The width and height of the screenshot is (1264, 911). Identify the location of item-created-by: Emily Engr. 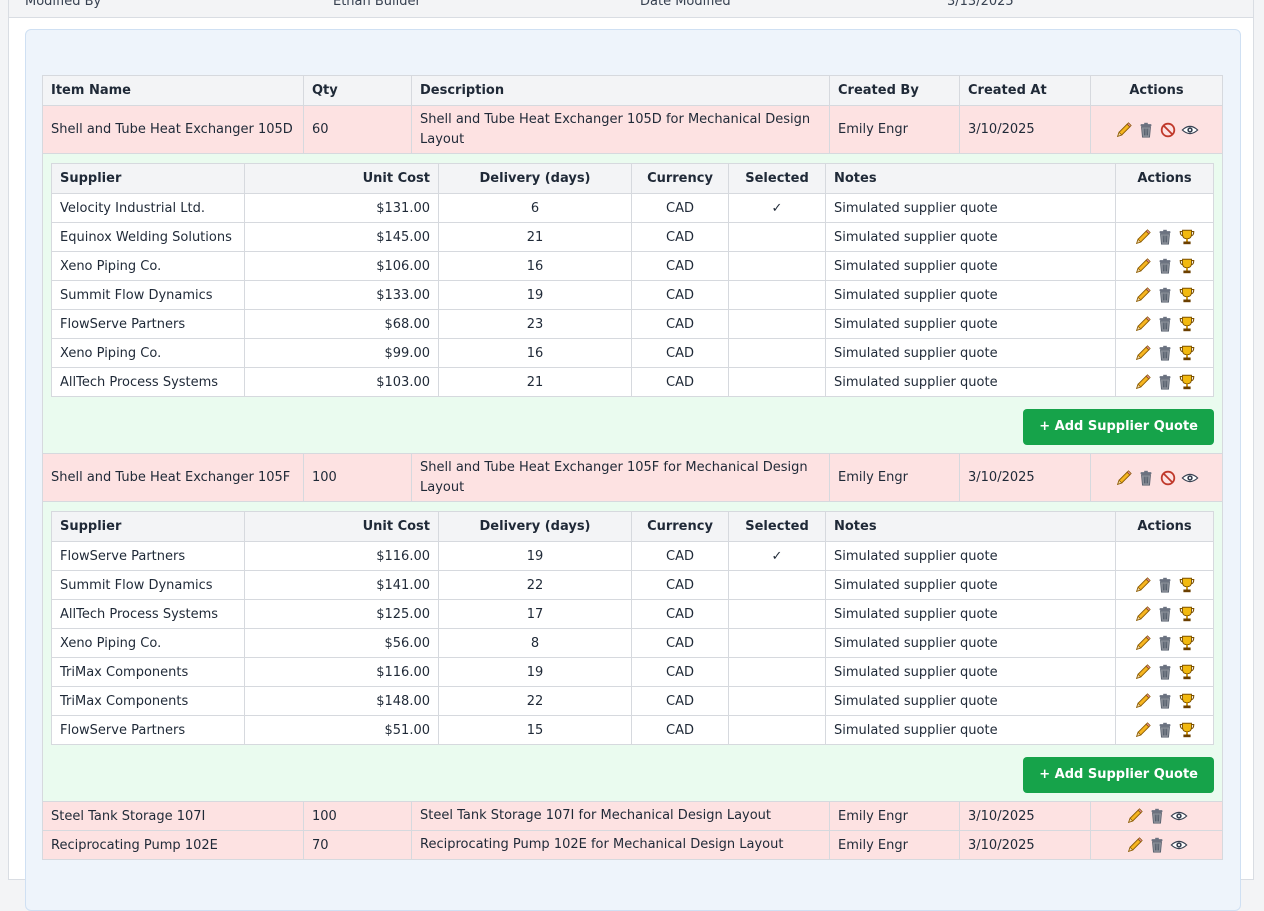
(895, 478).